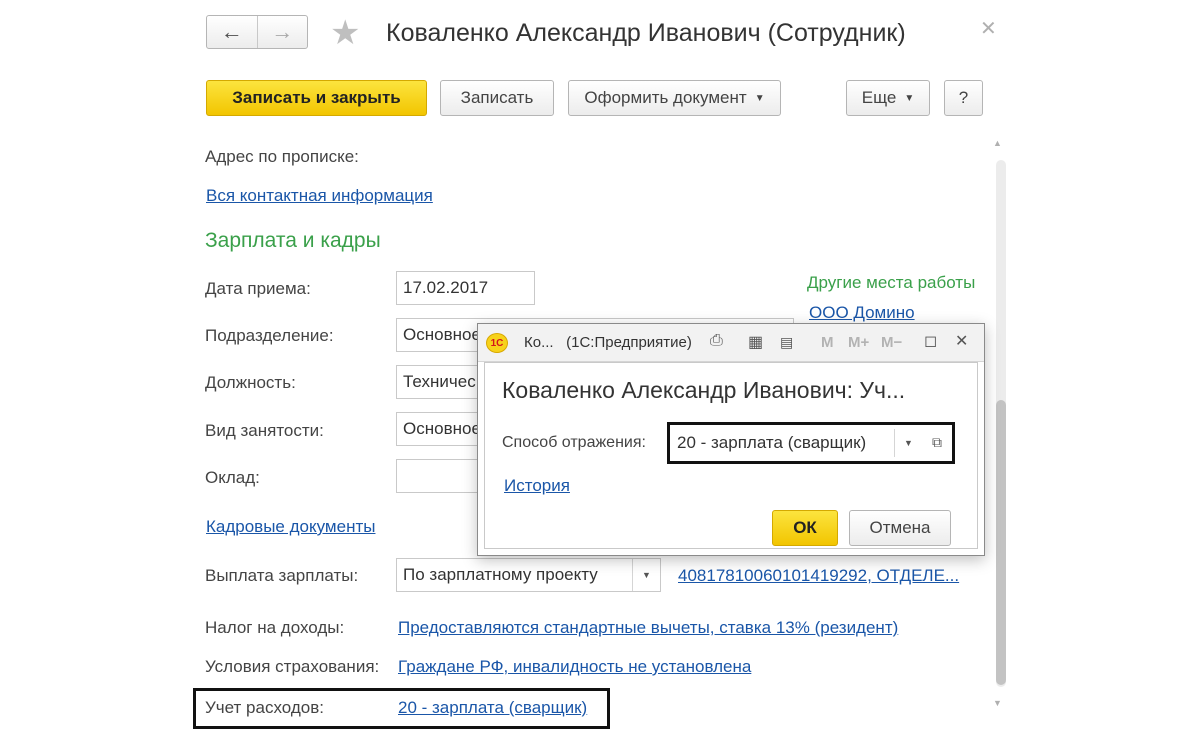 This screenshot has height=737, width=1200. I want to click on payout-select: По зарплатному проекту ▼, so click(528, 575).